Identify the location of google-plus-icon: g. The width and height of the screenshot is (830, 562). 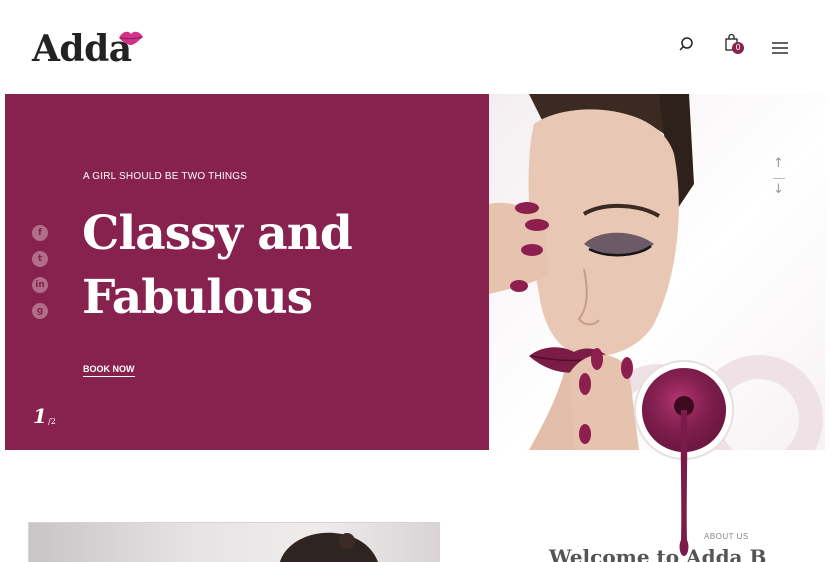
(40, 311).